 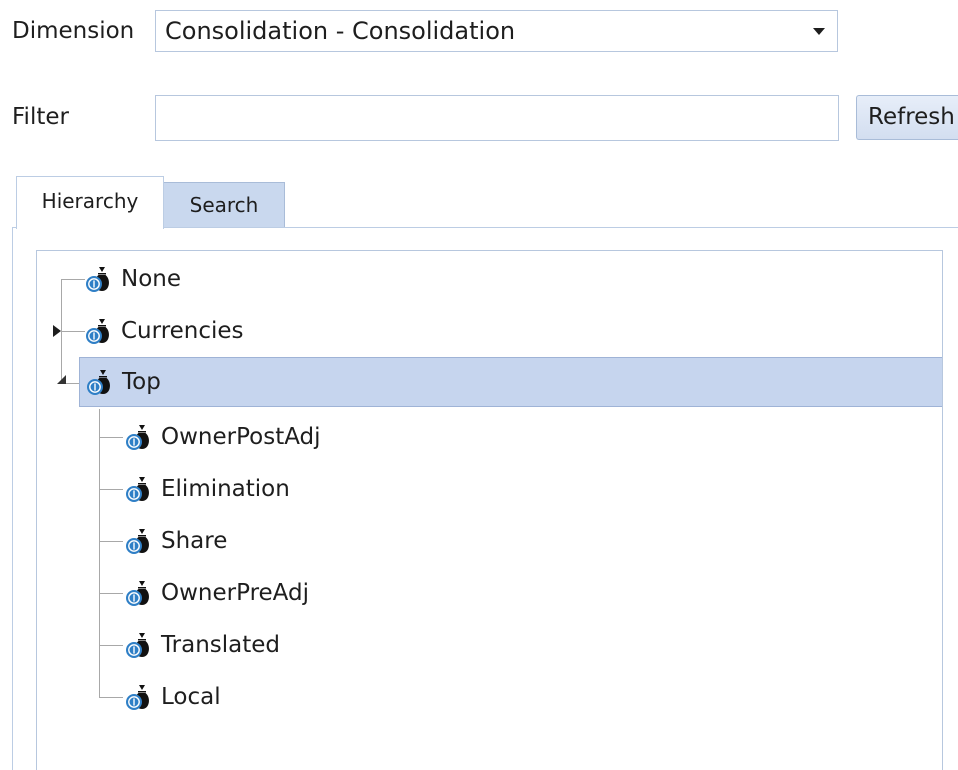 What do you see at coordinates (225, 489) in the screenshot?
I see `tree-node-label: Elimination` at bounding box center [225, 489].